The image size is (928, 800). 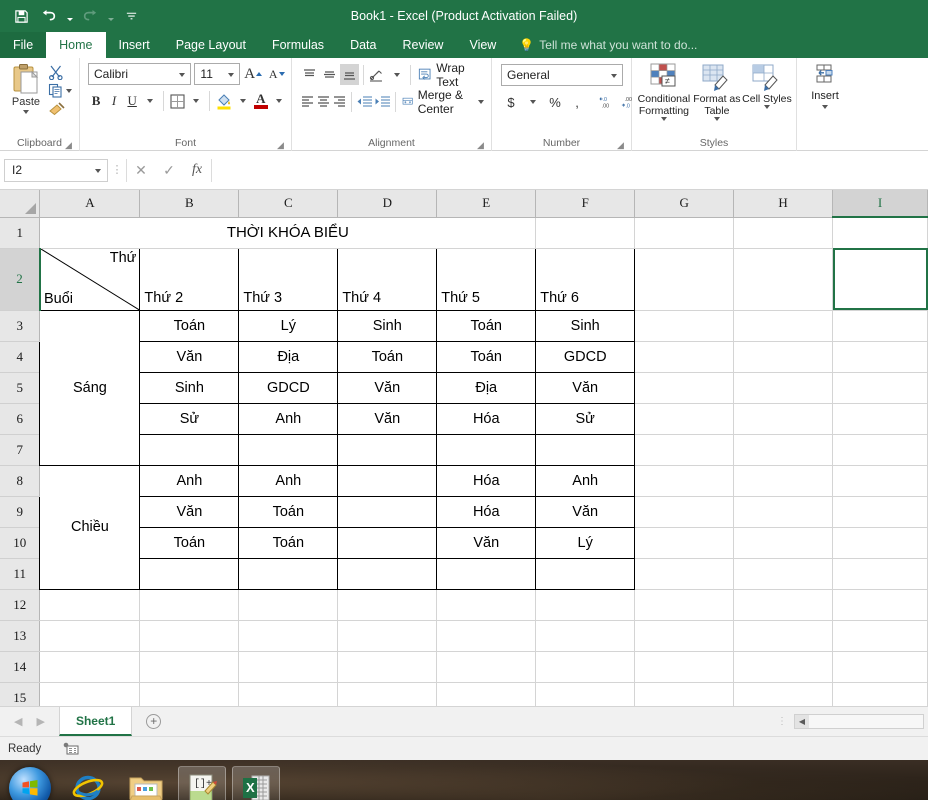 I want to click on cell-c12, so click(x=288, y=605).